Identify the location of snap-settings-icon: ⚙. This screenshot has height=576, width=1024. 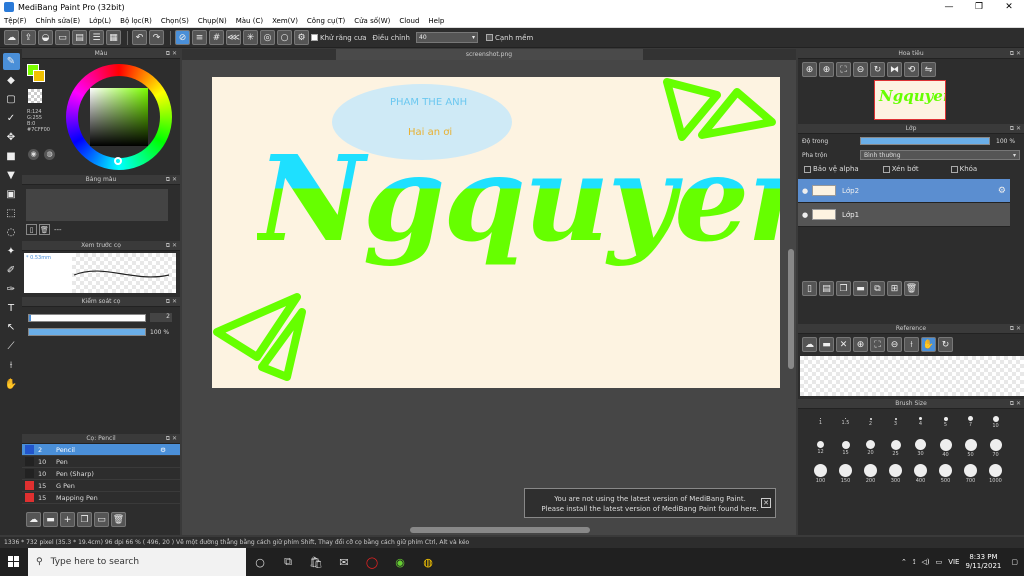
(301, 37).